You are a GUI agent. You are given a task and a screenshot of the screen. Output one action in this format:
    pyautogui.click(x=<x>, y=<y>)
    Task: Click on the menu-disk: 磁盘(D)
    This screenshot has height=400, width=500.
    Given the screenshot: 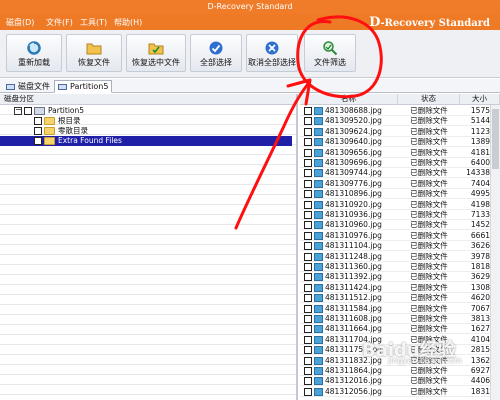 What is the action you would take?
    pyautogui.click(x=20, y=22)
    